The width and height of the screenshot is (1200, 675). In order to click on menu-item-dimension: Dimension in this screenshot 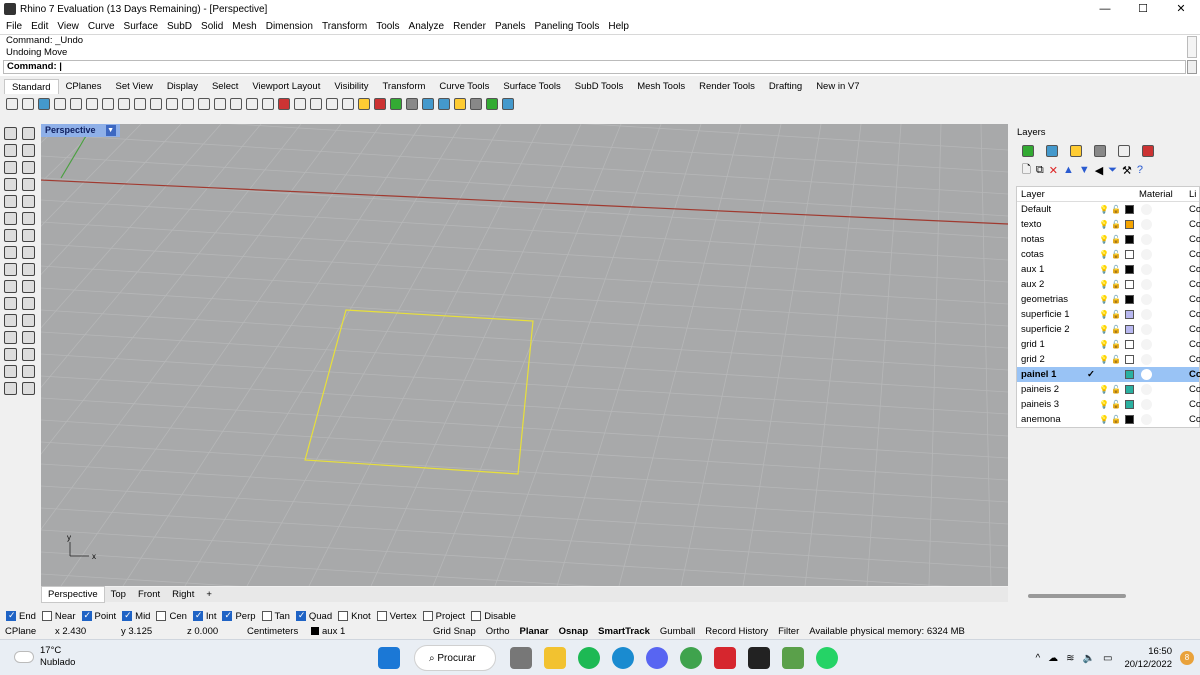, I will do `click(289, 26)`.